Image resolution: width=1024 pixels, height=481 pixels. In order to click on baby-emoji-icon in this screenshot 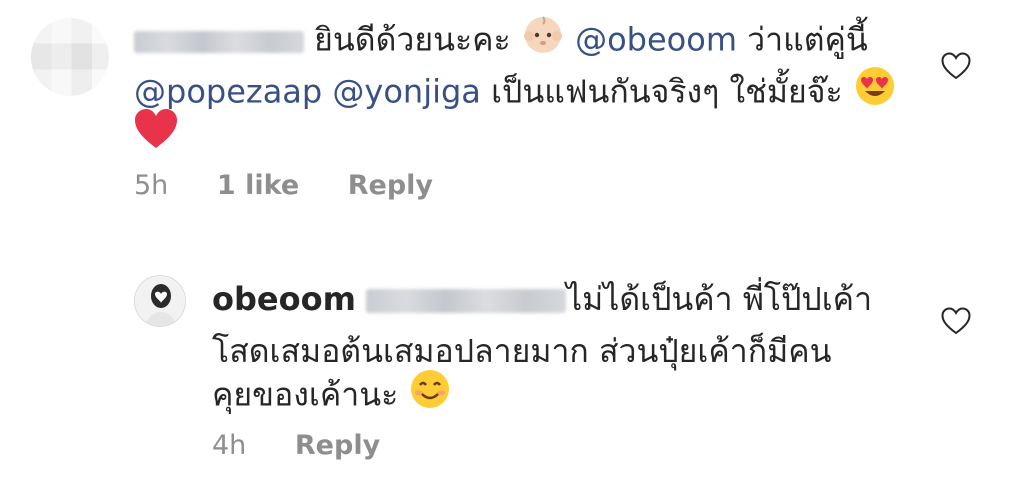, I will do `click(543, 41)`.